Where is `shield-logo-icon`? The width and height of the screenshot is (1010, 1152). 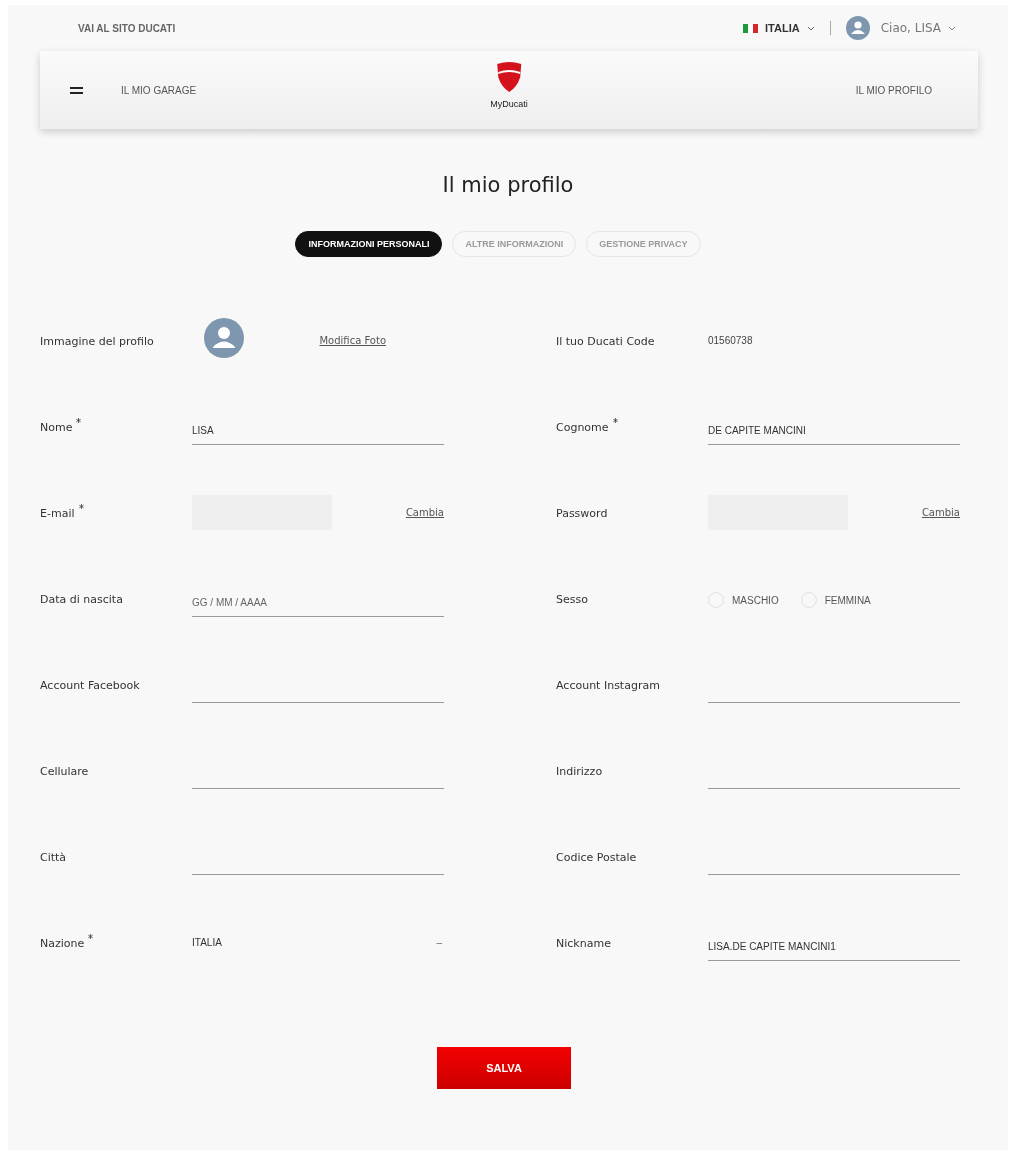 shield-logo-icon is located at coordinates (509, 77).